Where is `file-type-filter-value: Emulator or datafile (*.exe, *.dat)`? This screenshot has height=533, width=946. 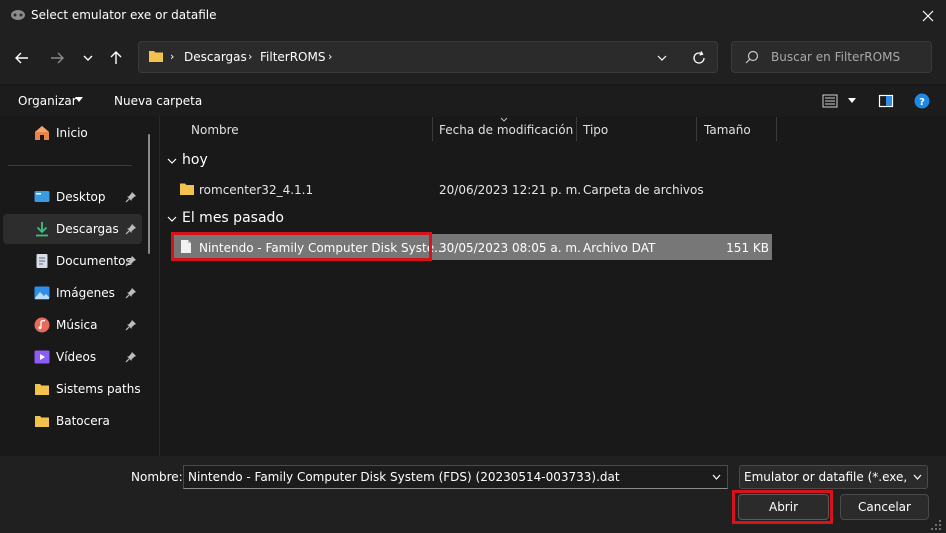 file-type-filter-value: Emulator or datafile (*.exe, *.dat) is located at coordinates (827, 477).